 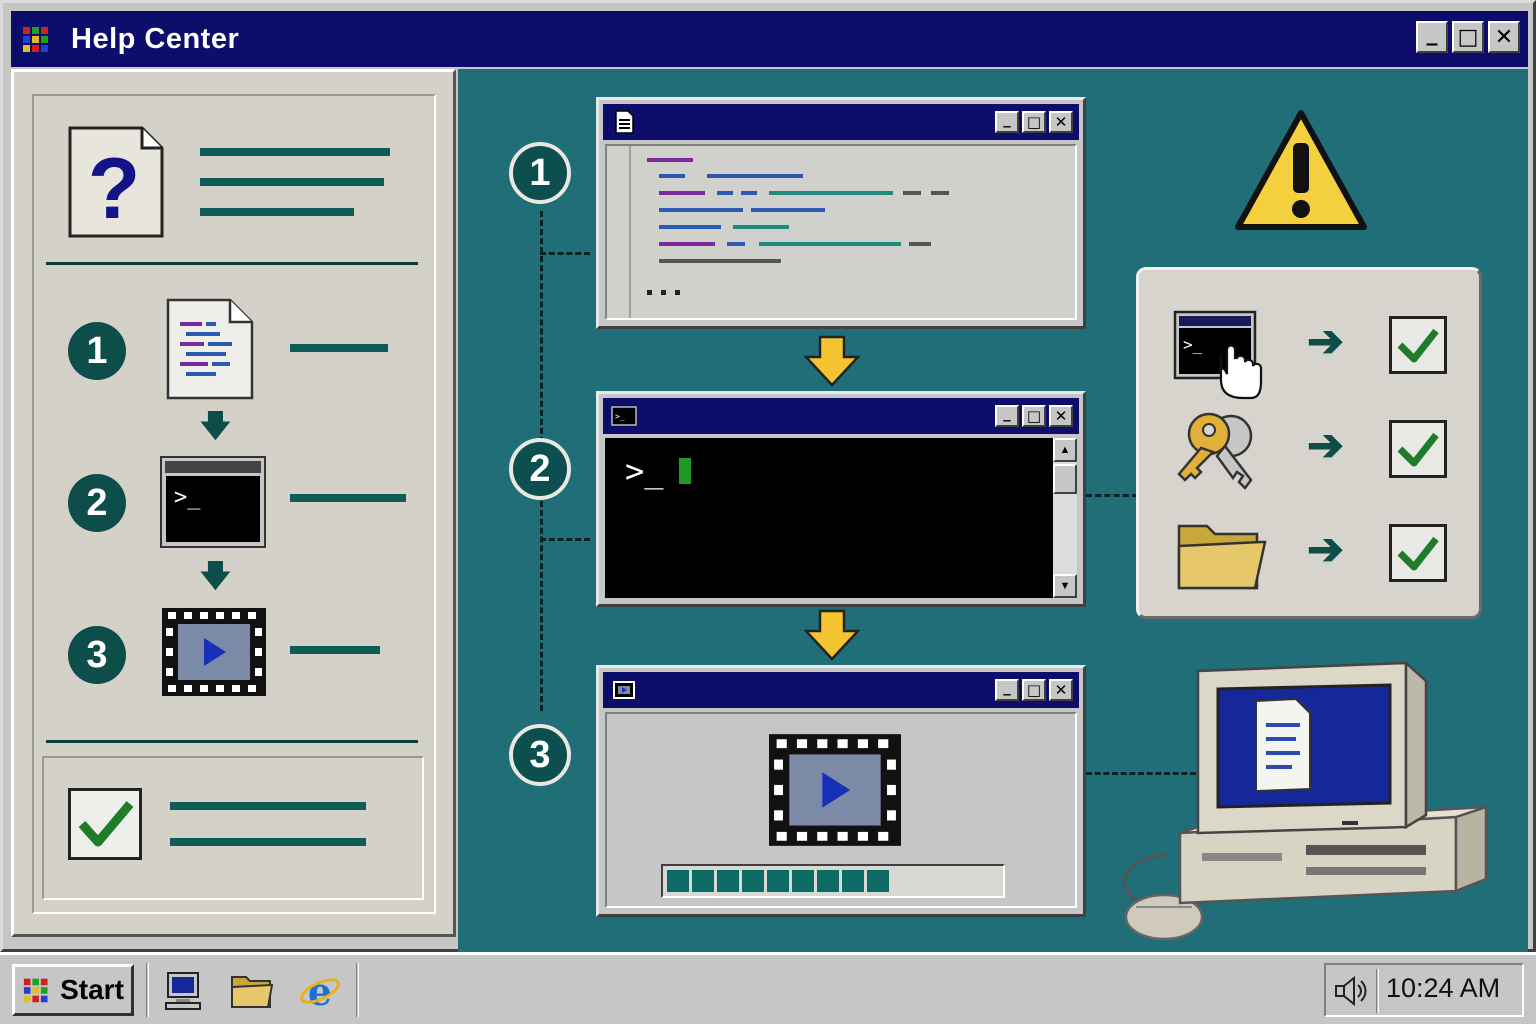 I want to click on speaker-icon, so click(x=1351, y=991).